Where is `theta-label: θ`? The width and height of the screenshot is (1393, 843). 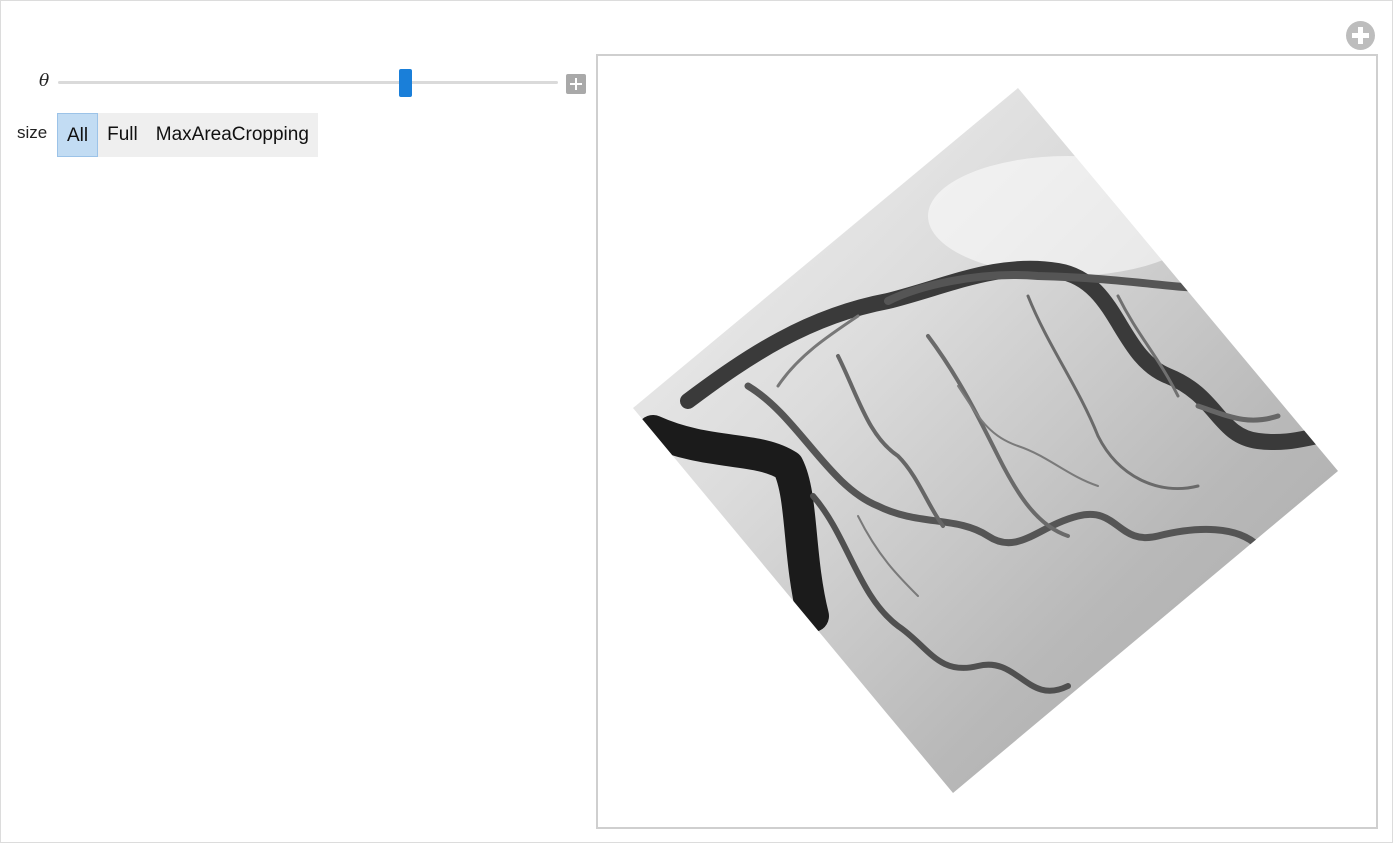
theta-label: θ is located at coordinates (44, 81).